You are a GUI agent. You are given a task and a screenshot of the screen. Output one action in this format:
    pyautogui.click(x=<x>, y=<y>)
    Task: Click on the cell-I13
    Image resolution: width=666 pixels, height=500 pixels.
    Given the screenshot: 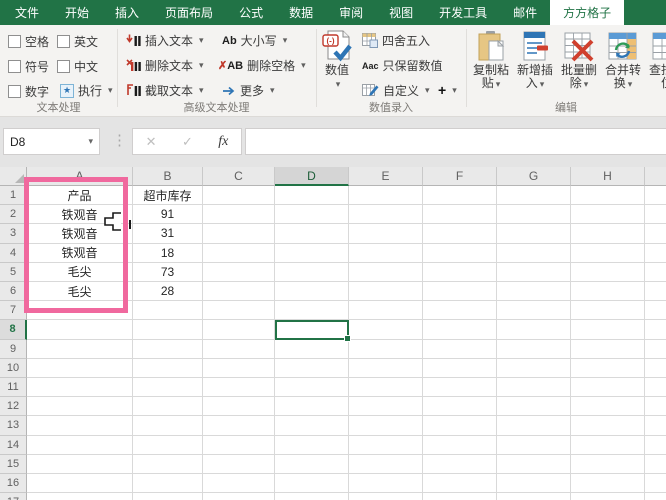 What is the action you would take?
    pyautogui.click(x=655, y=426)
    